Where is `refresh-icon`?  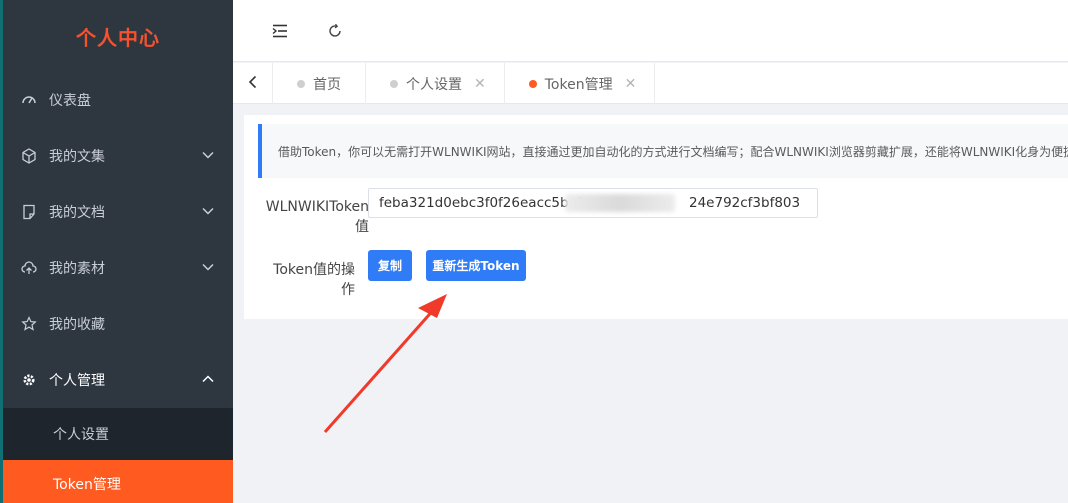
refresh-icon is located at coordinates (335, 31).